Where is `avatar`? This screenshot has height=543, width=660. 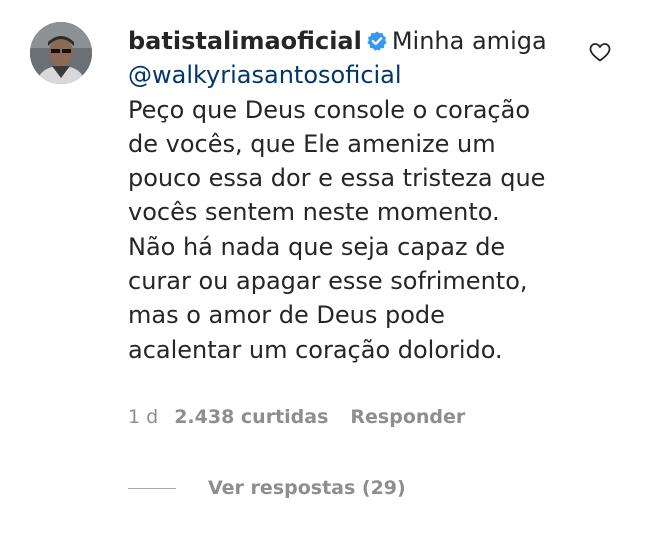 avatar is located at coordinates (61, 53).